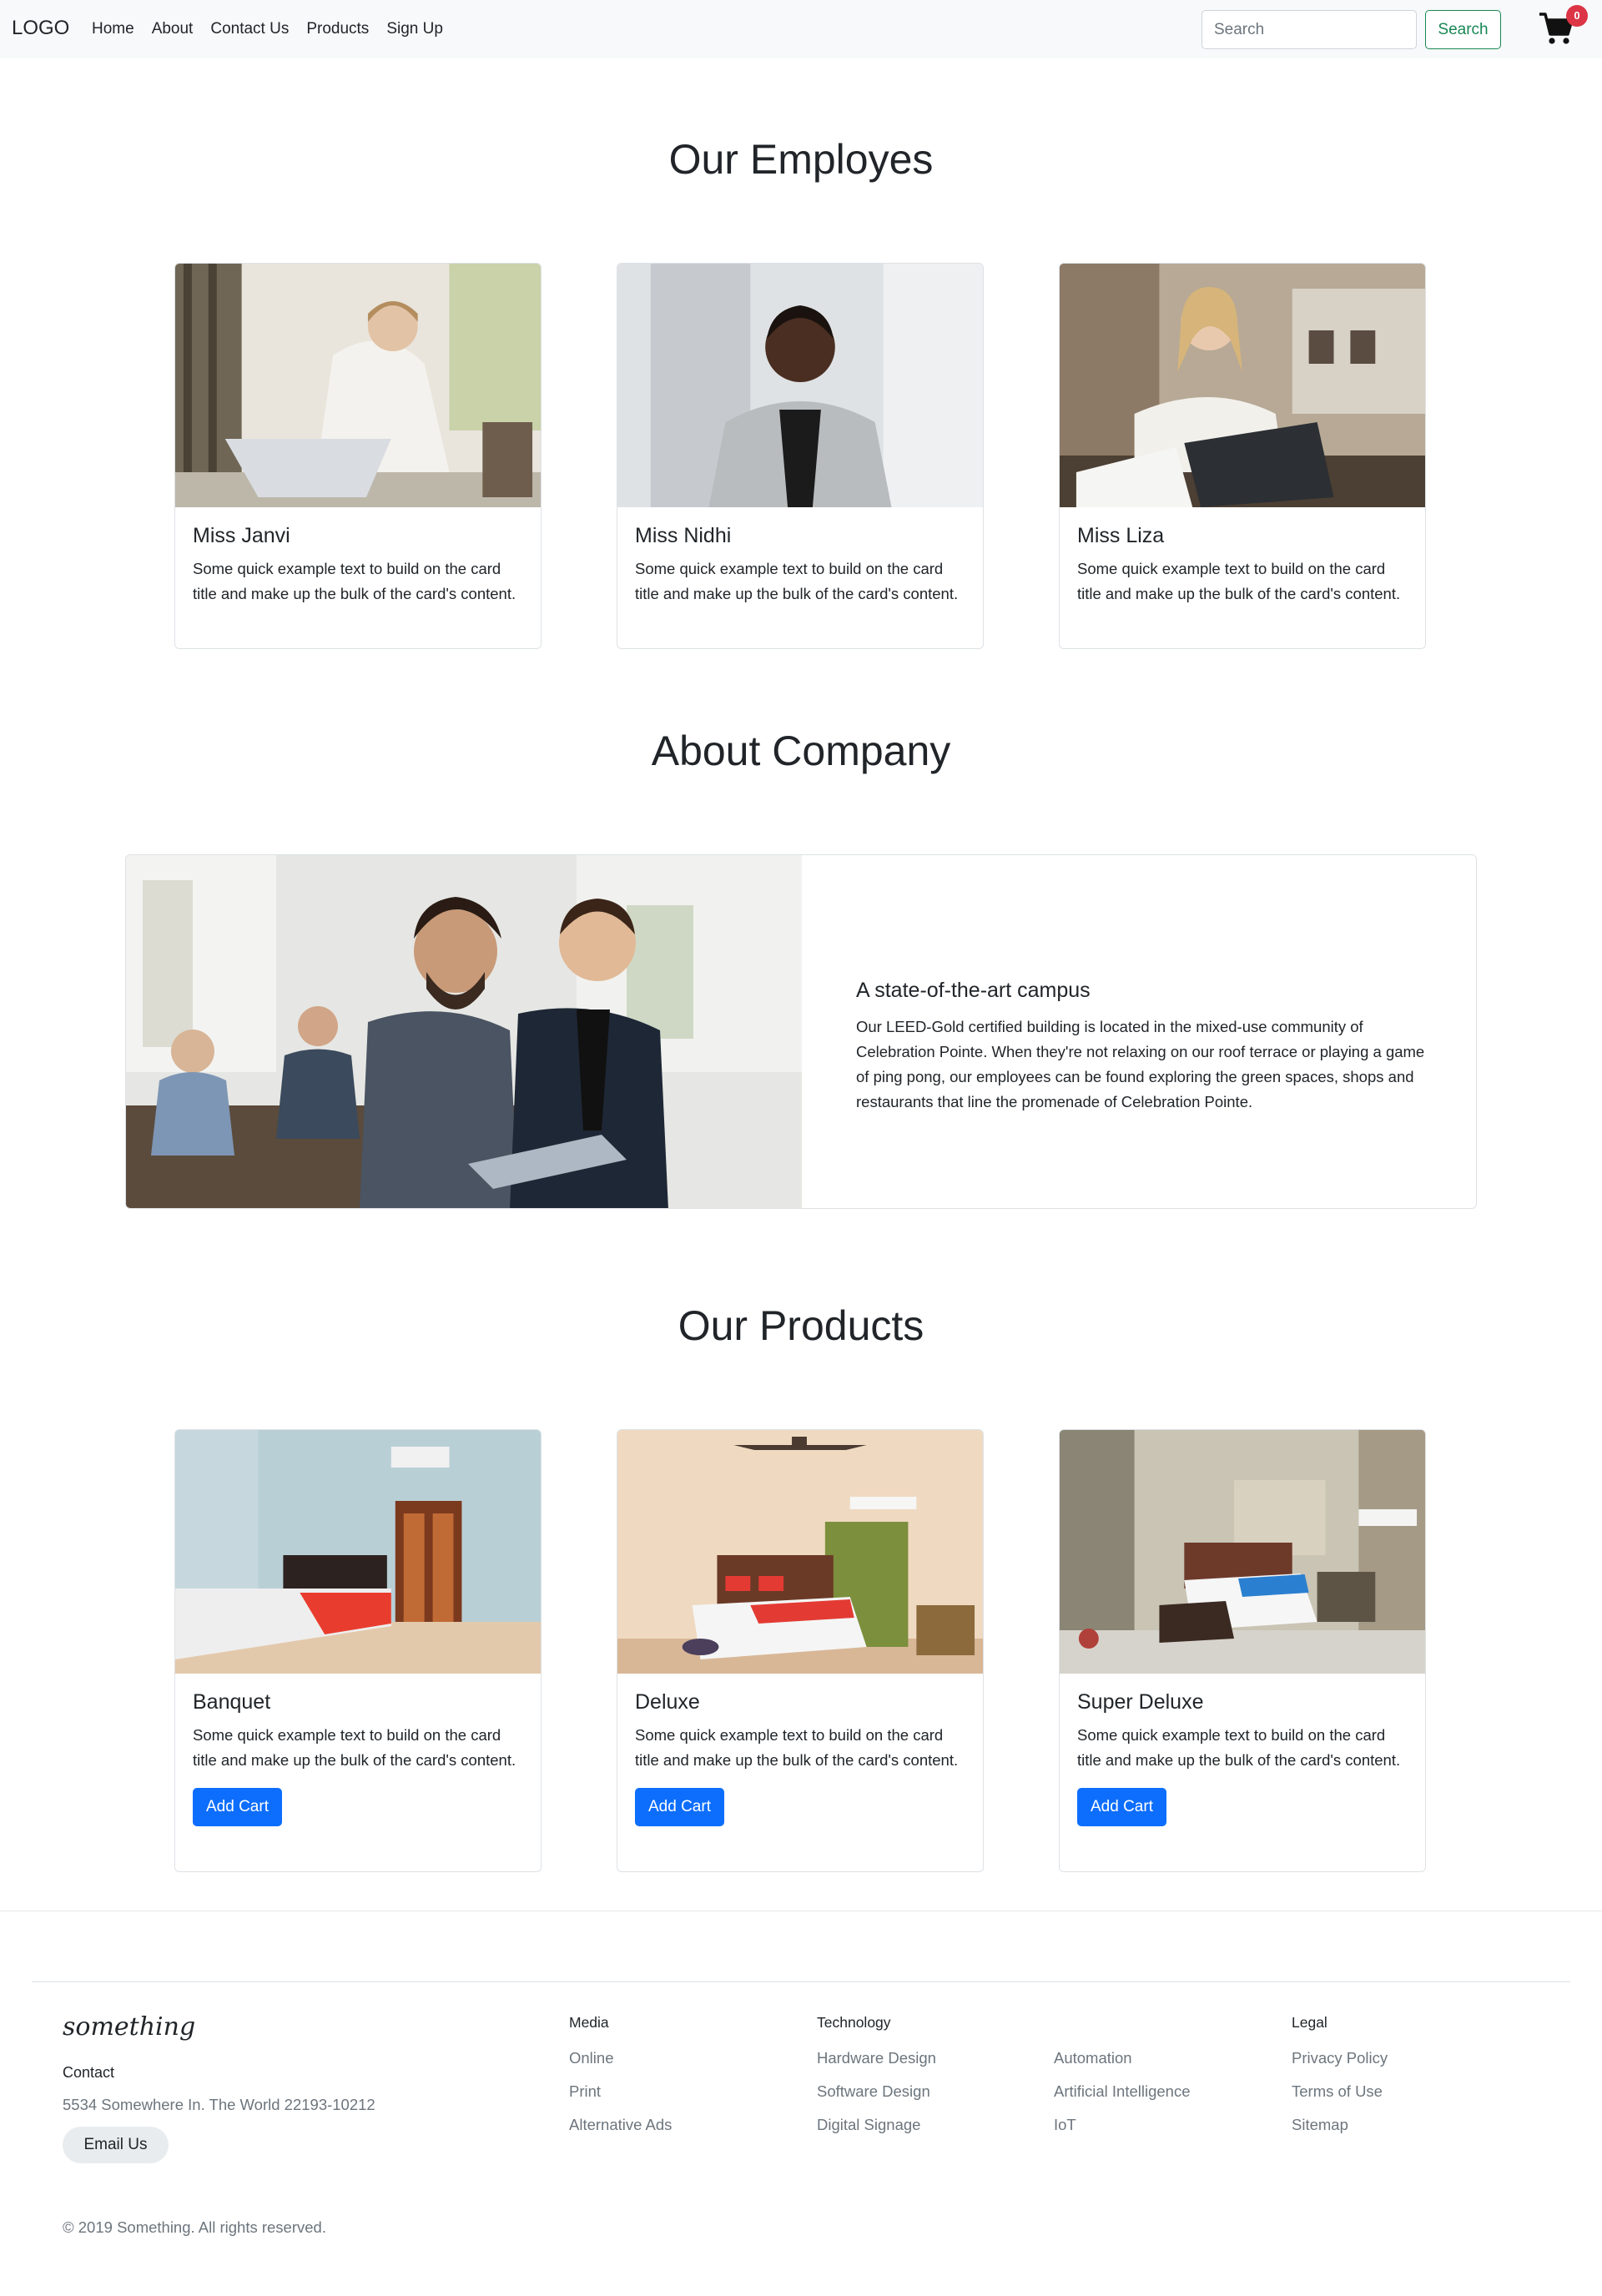 This screenshot has height=2296, width=1602. Describe the element at coordinates (219, 2104) in the screenshot. I see `footer-address: 5534 Somewhere In. The World 22193-10212` at that location.